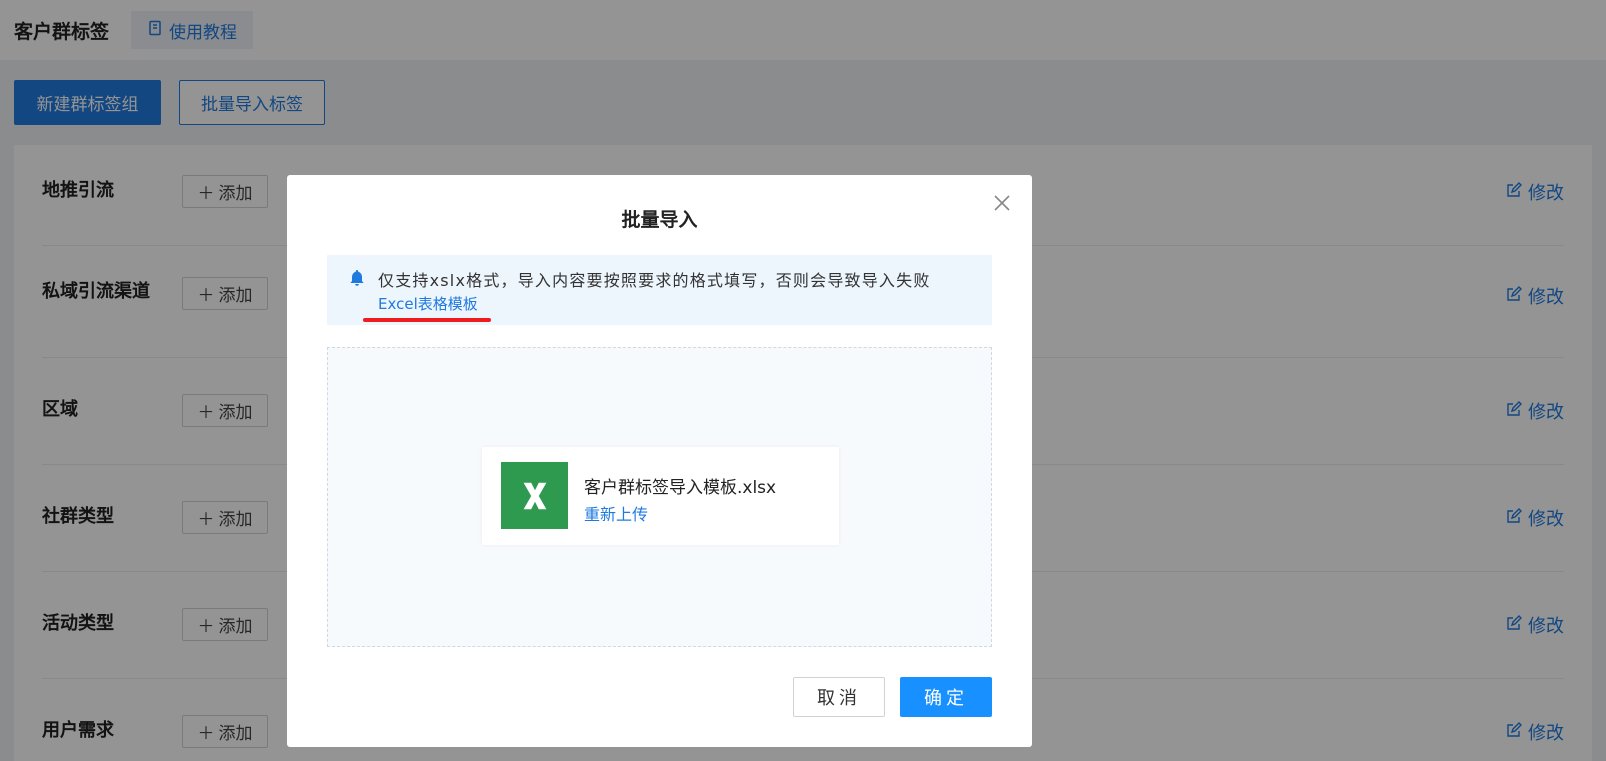 The image size is (1606, 761). I want to click on confirm-button: 确定, so click(946, 697).